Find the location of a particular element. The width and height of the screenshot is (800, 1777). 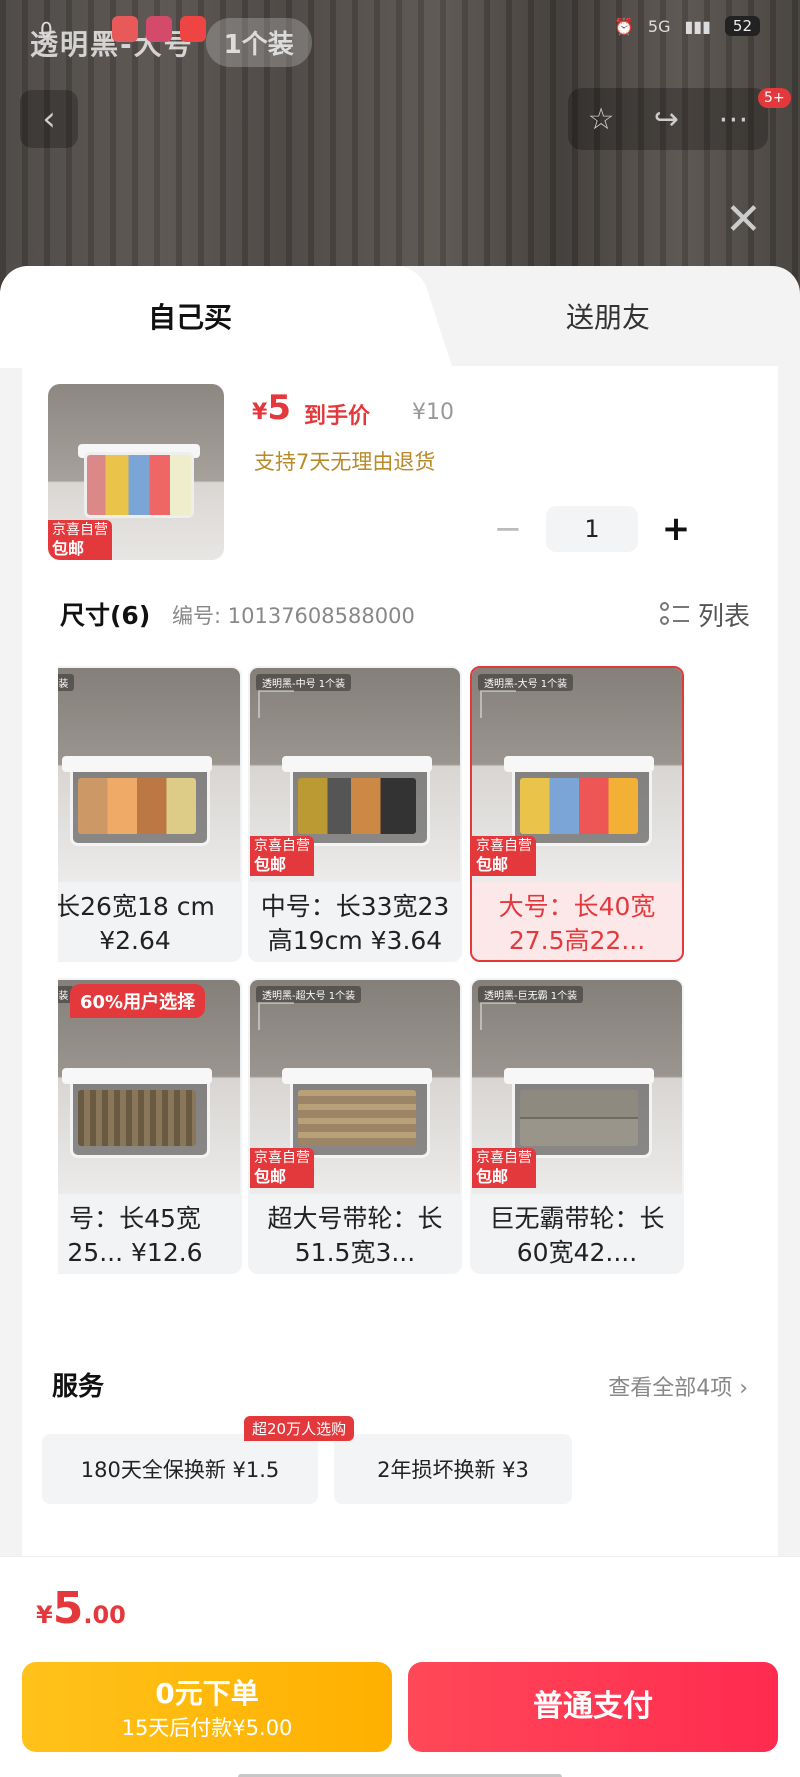

total-decimal: .00 is located at coordinates (104, 1615).